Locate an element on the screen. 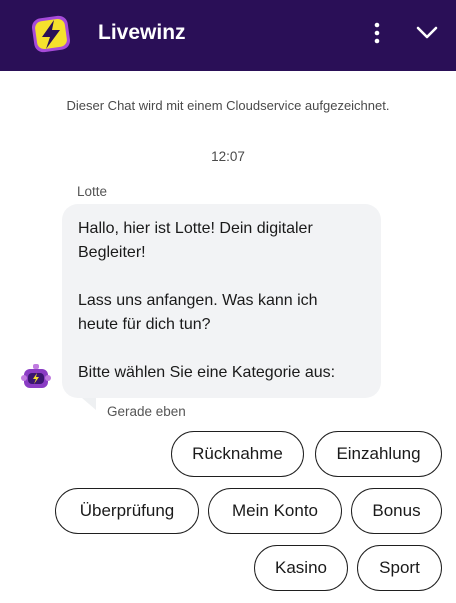  lightning-bolt-icon is located at coordinates (51, 34).